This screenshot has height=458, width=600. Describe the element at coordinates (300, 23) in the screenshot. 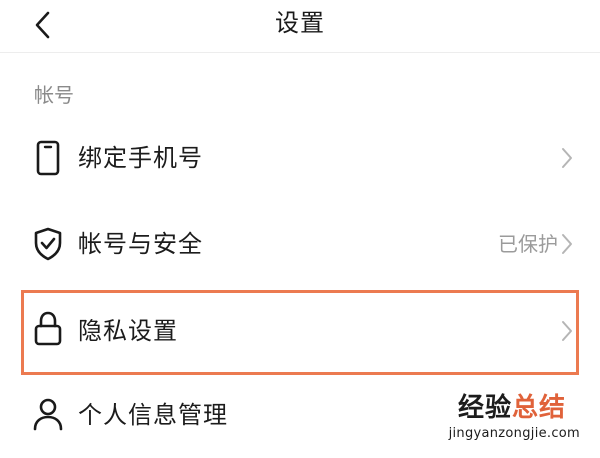

I see `page-title: 设置` at that location.